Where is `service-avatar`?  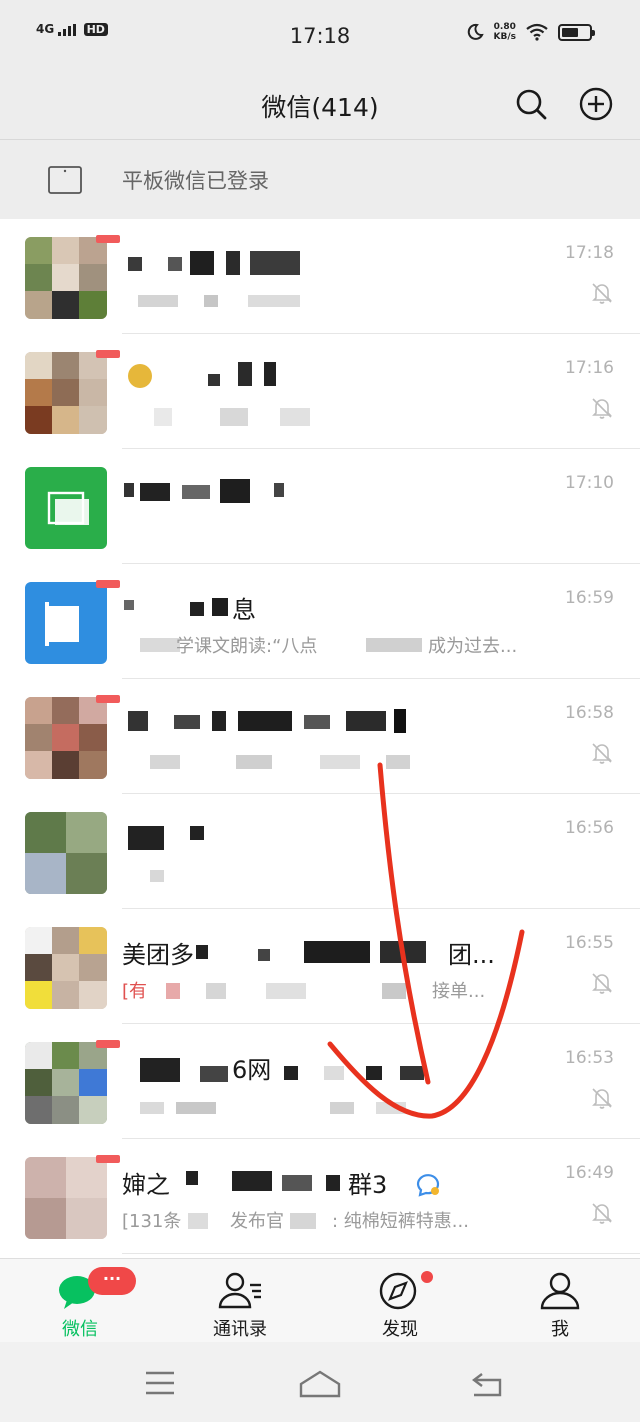 service-avatar is located at coordinates (66, 623).